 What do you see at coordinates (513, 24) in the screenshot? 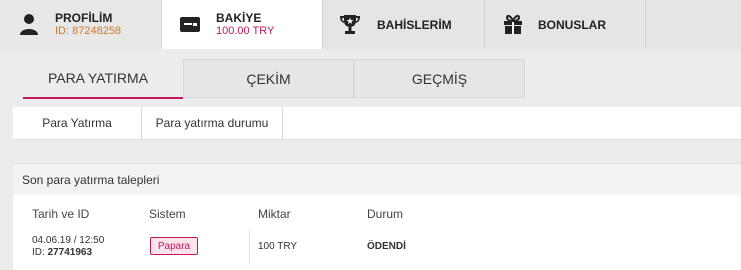
I see `gift-icon` at bounding box center [513, 24].